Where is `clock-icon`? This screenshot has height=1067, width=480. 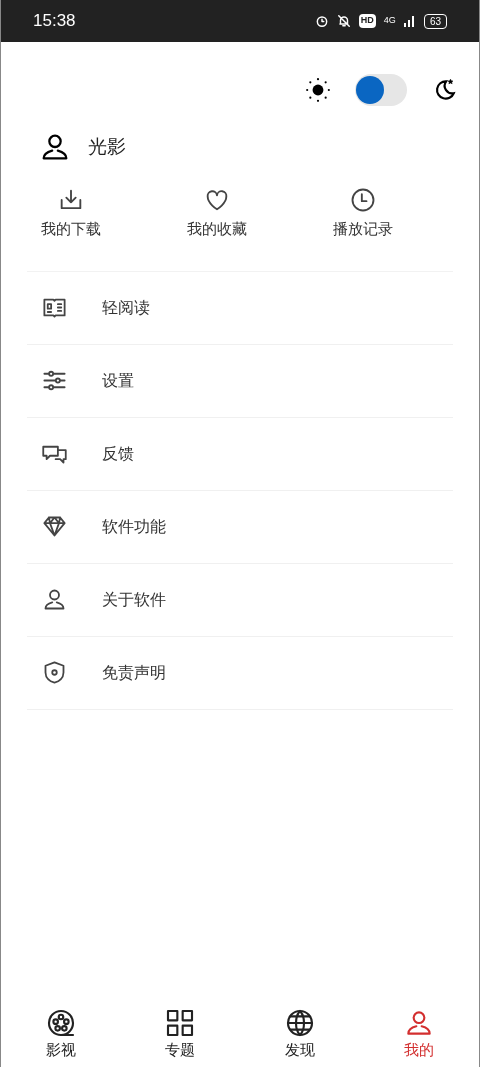 clock-icon is located at coordinates (363, 200).